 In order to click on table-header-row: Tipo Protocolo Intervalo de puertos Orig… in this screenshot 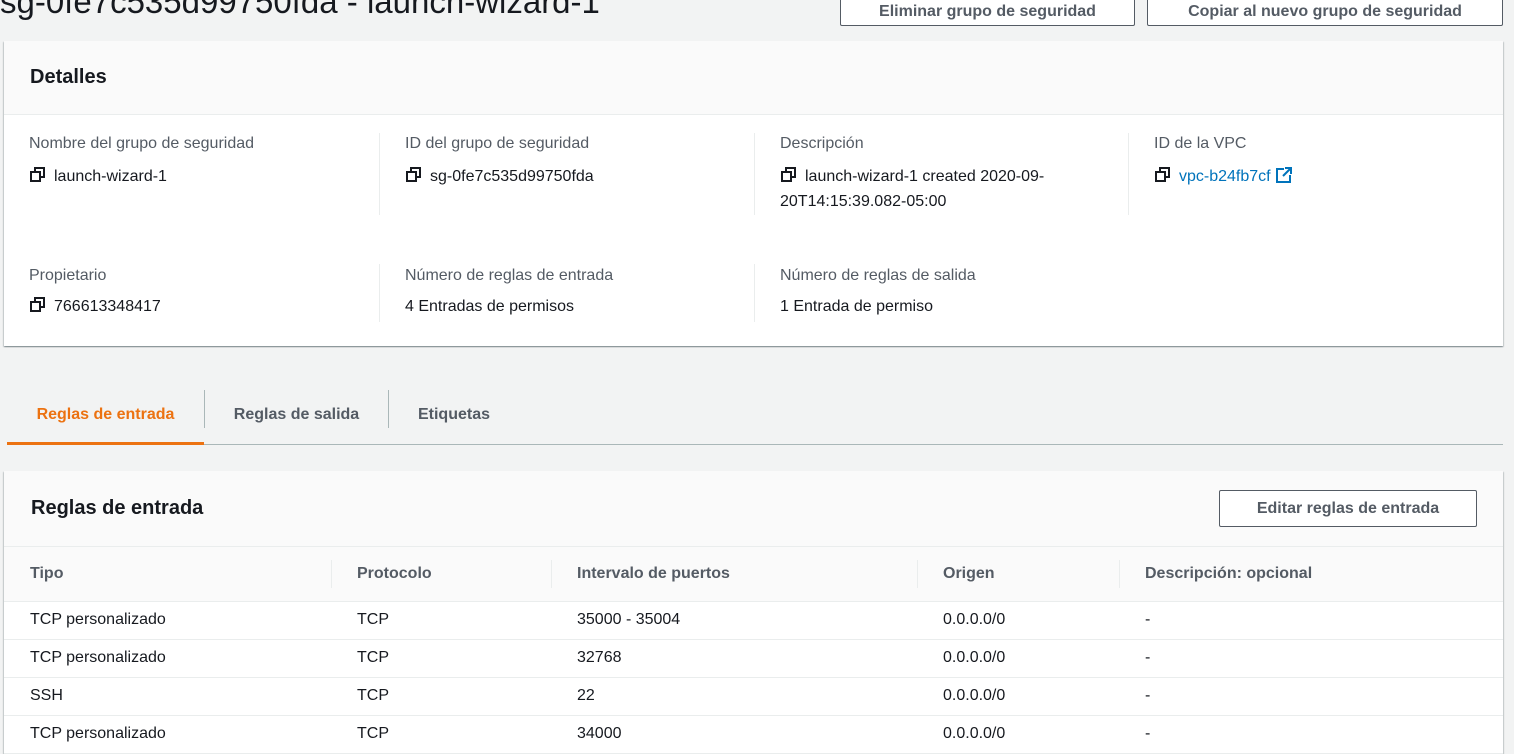, I will do `click(753, 574)`.